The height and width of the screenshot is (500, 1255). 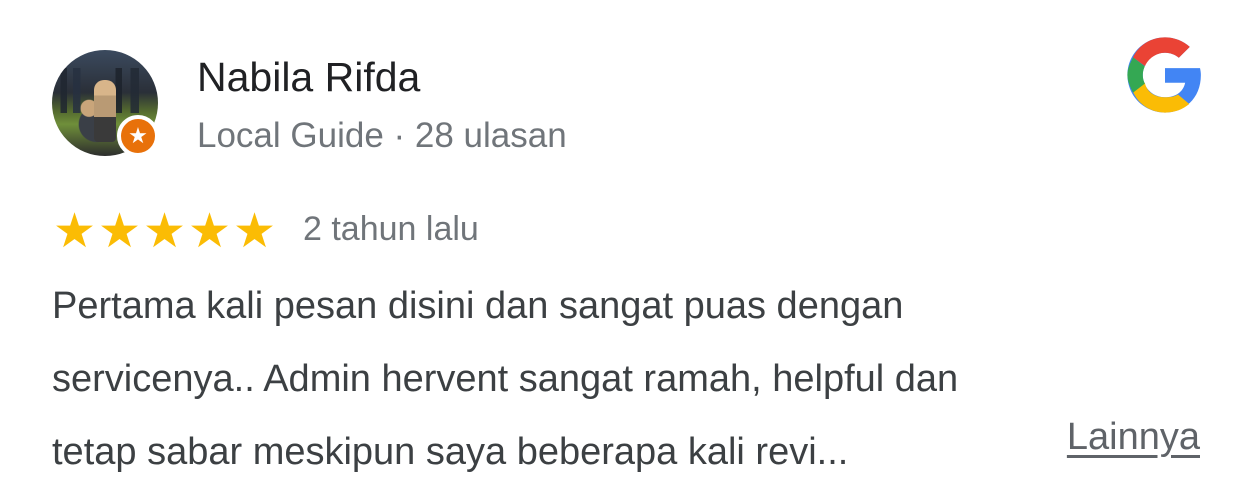 I want to click on review-date: 2 tahun lalu, so click(x=391, y=229).